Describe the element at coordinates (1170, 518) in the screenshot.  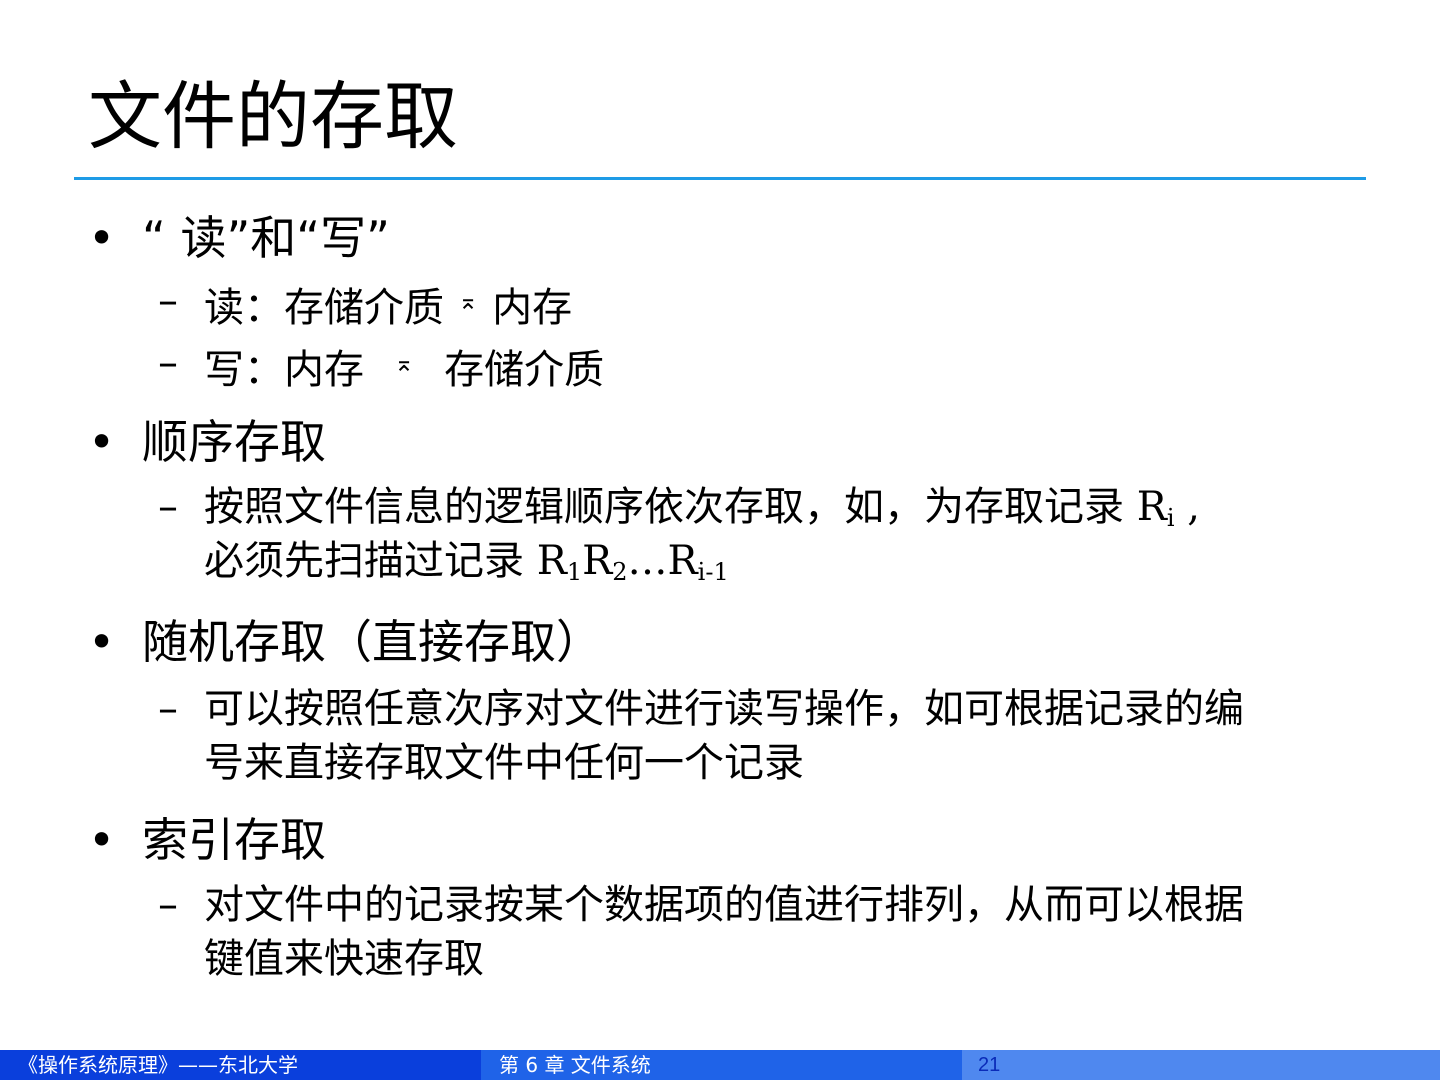
I see `subscript: i` at that location.